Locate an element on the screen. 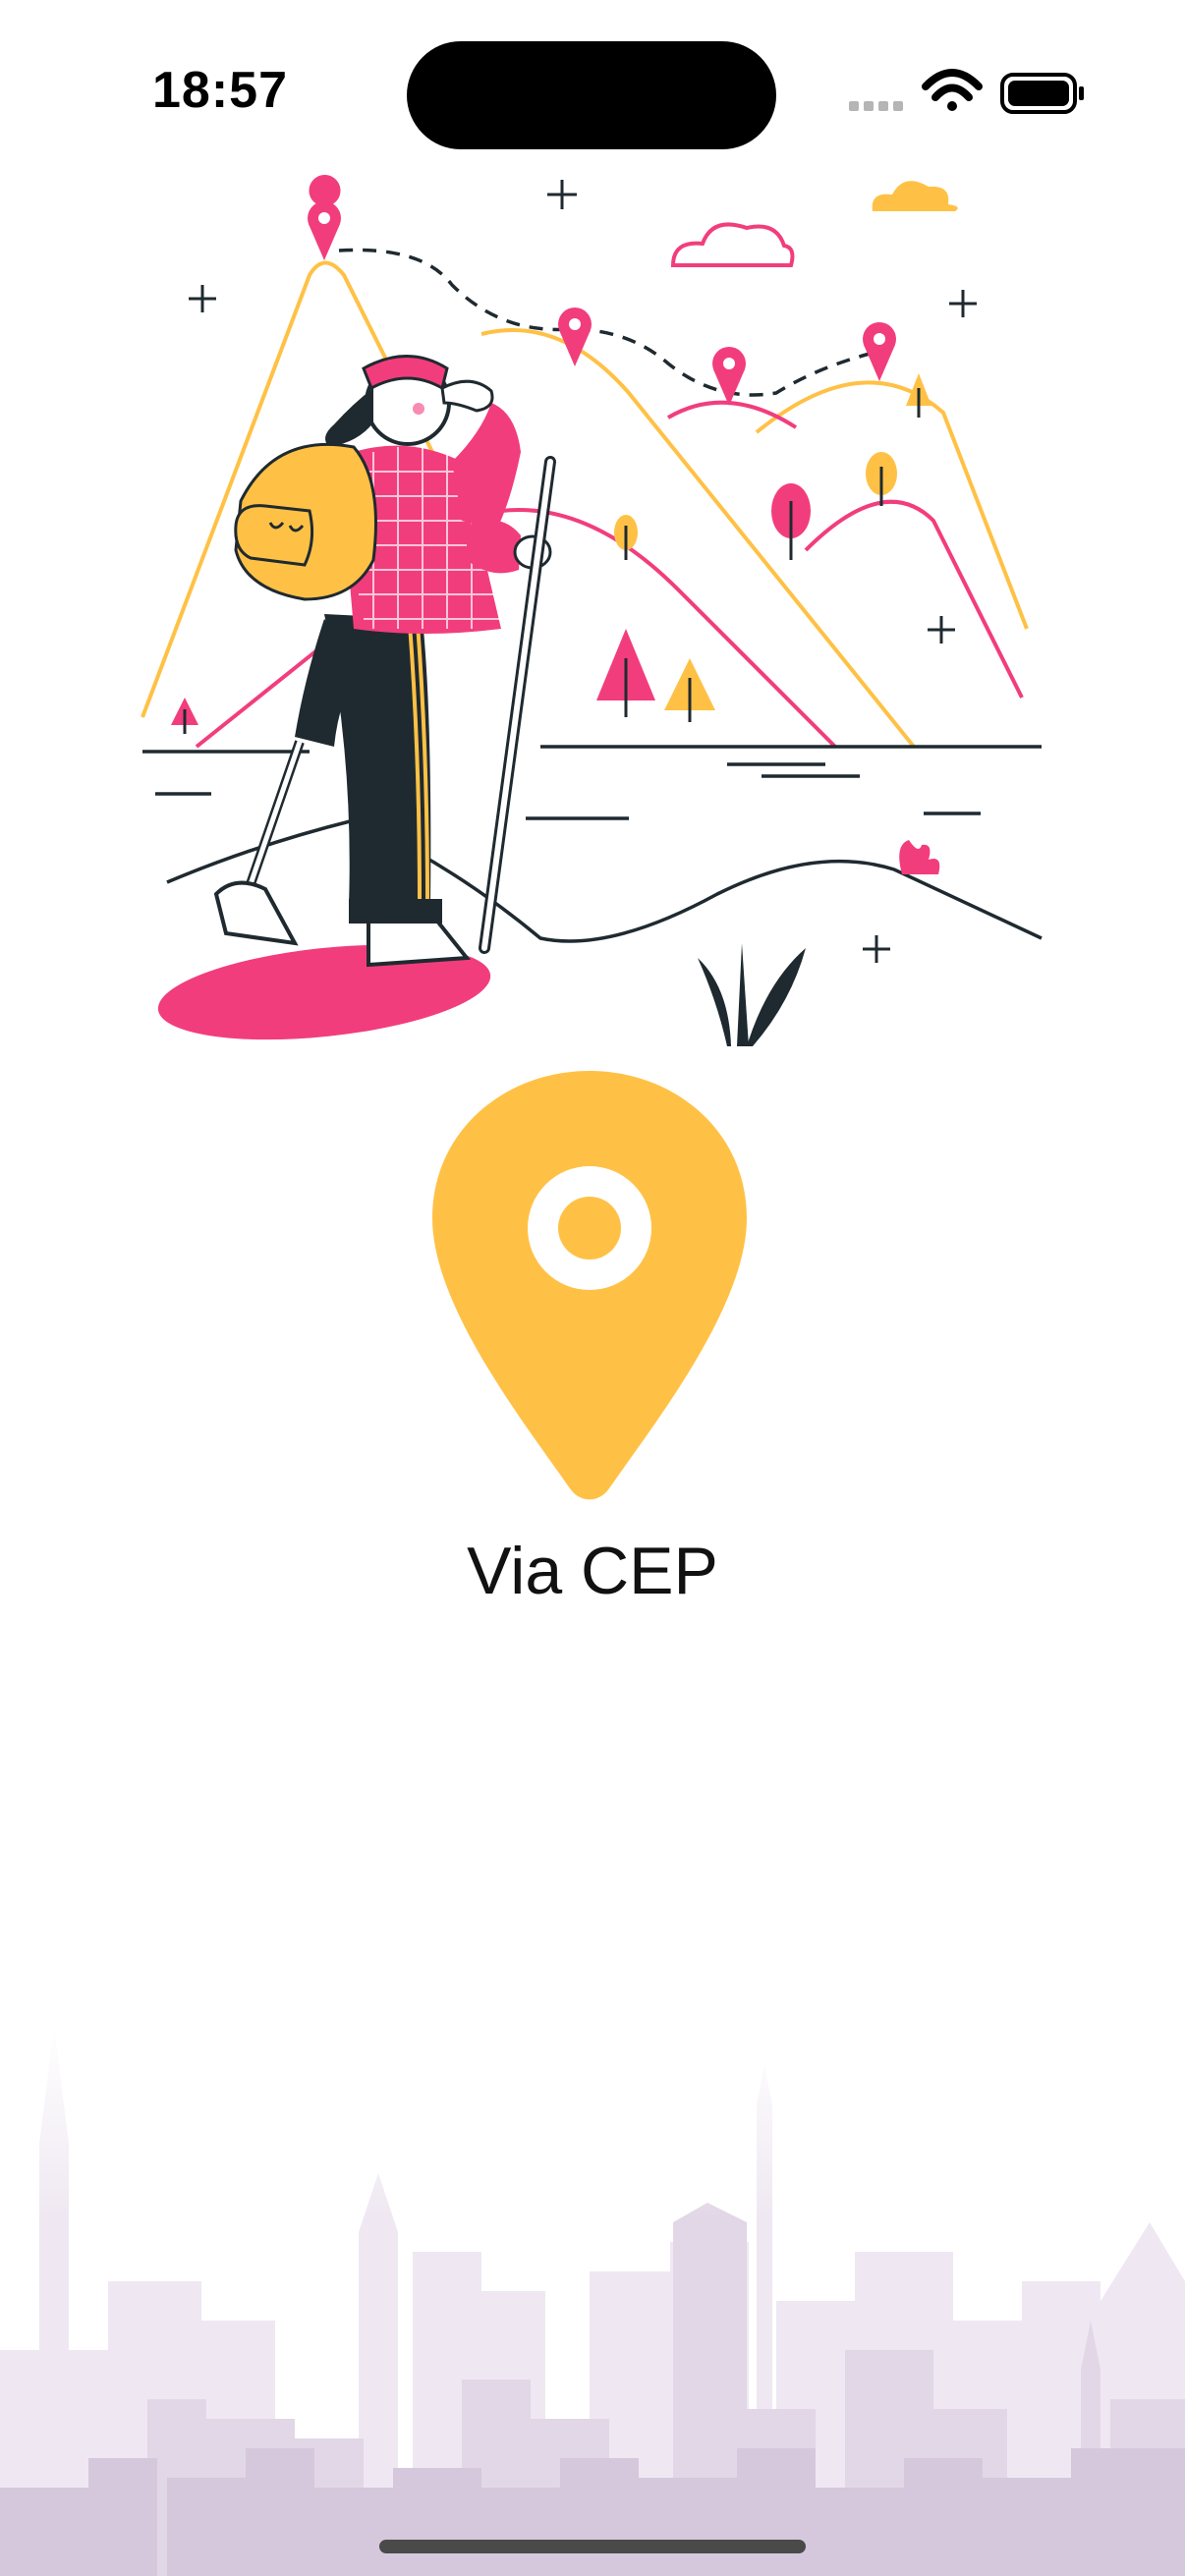 Image resolution: width=1185 pixels, height=2576 pixels. flower is located at coordinates (920, 857).